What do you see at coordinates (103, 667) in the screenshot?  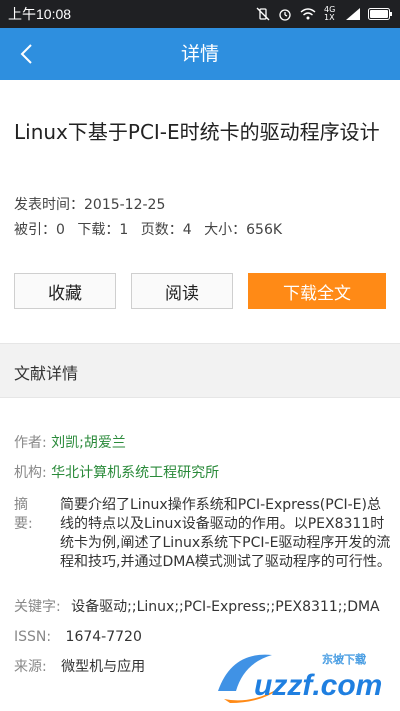 I see `source-value: 微型机与应用` at bounding box center [103, 667].